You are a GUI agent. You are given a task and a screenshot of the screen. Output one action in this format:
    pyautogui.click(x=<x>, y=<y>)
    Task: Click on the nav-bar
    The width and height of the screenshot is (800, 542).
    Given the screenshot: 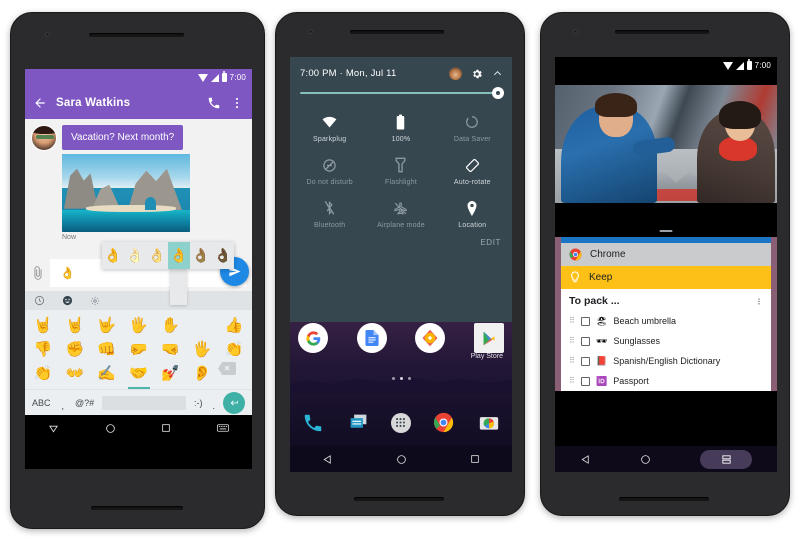 What is the action you would take?
    pyautogui.click(x=401, y=459)
    